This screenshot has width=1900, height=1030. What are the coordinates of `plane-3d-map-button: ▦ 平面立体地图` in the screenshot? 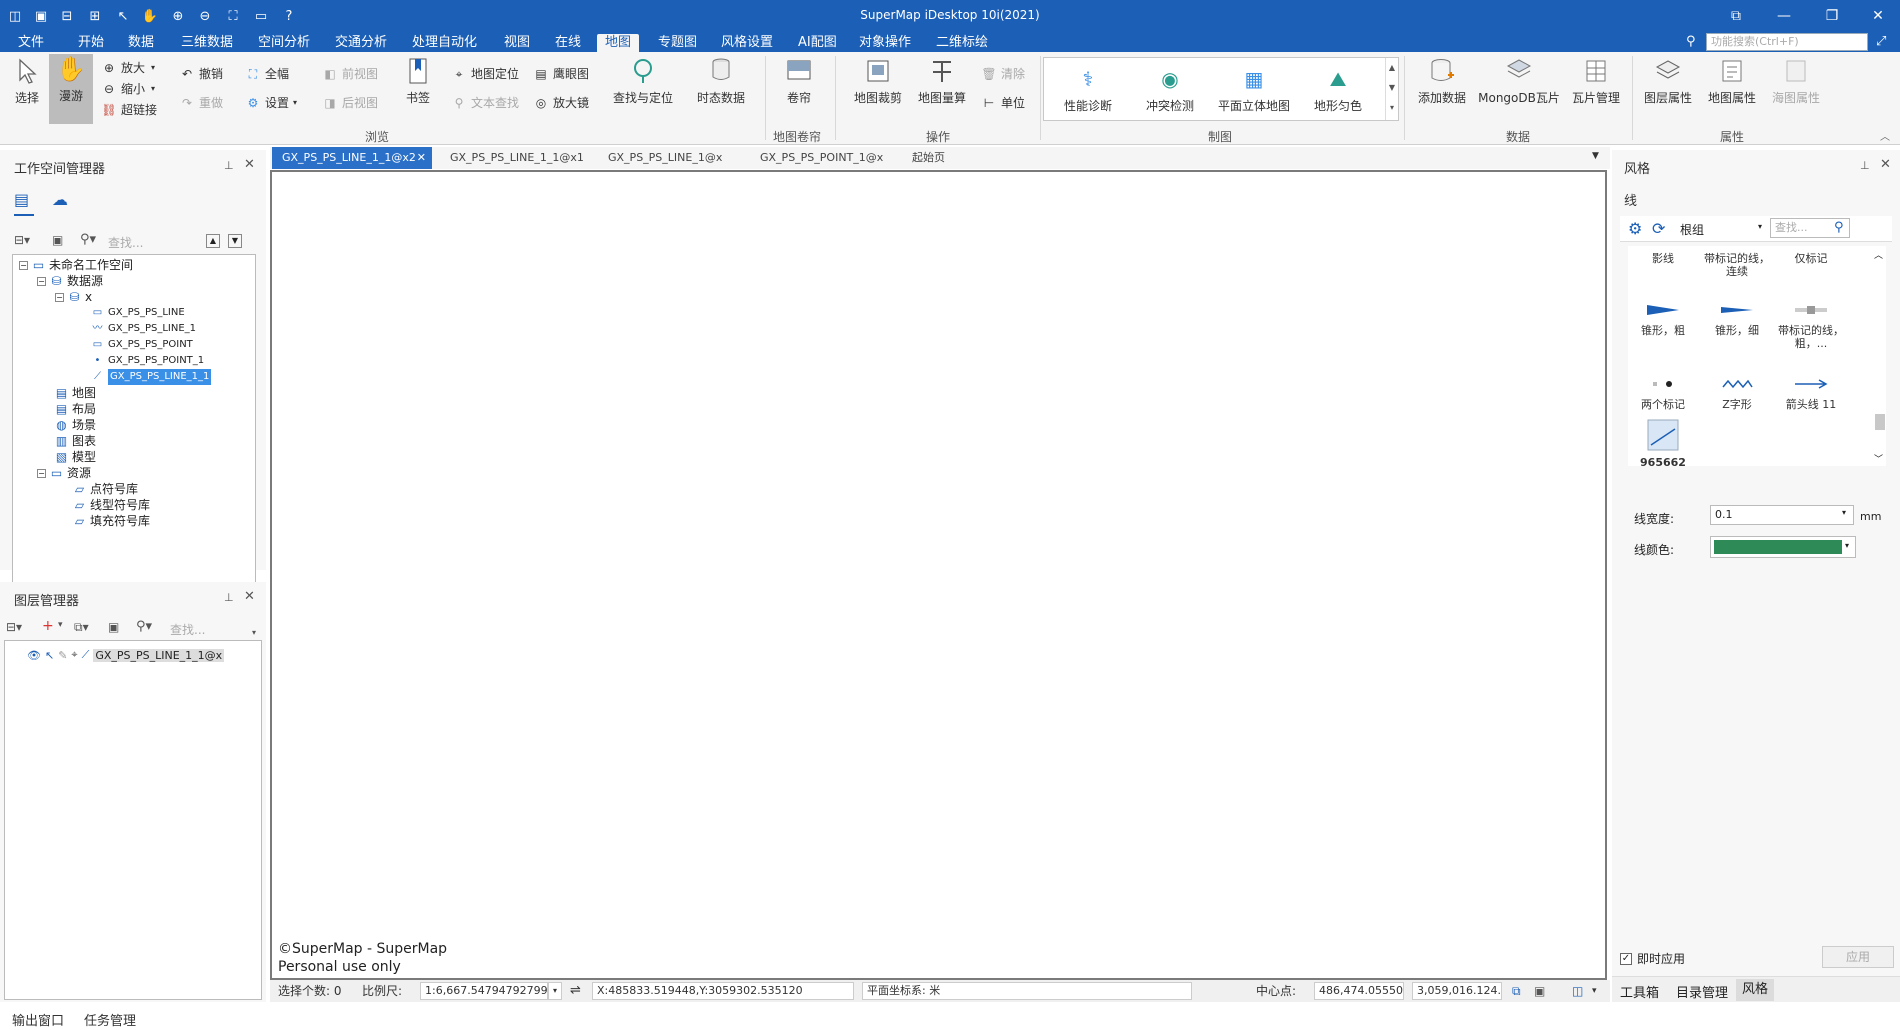 It's located at (1254, 97).